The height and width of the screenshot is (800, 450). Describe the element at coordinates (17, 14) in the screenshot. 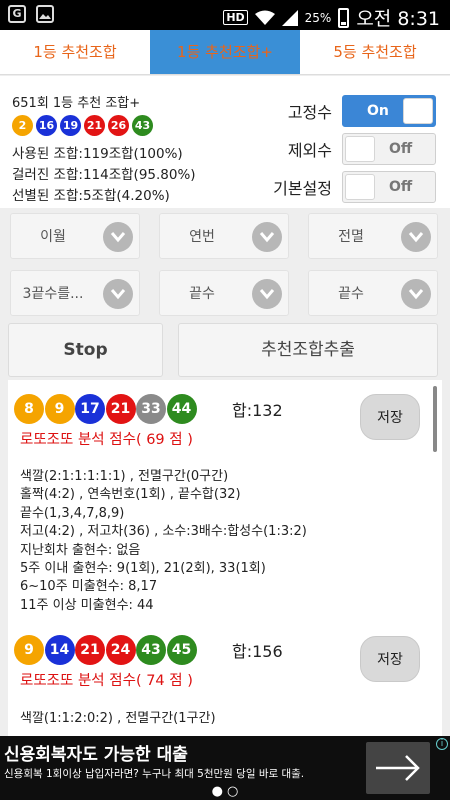

I see `notification-g-icon: G` at that location.